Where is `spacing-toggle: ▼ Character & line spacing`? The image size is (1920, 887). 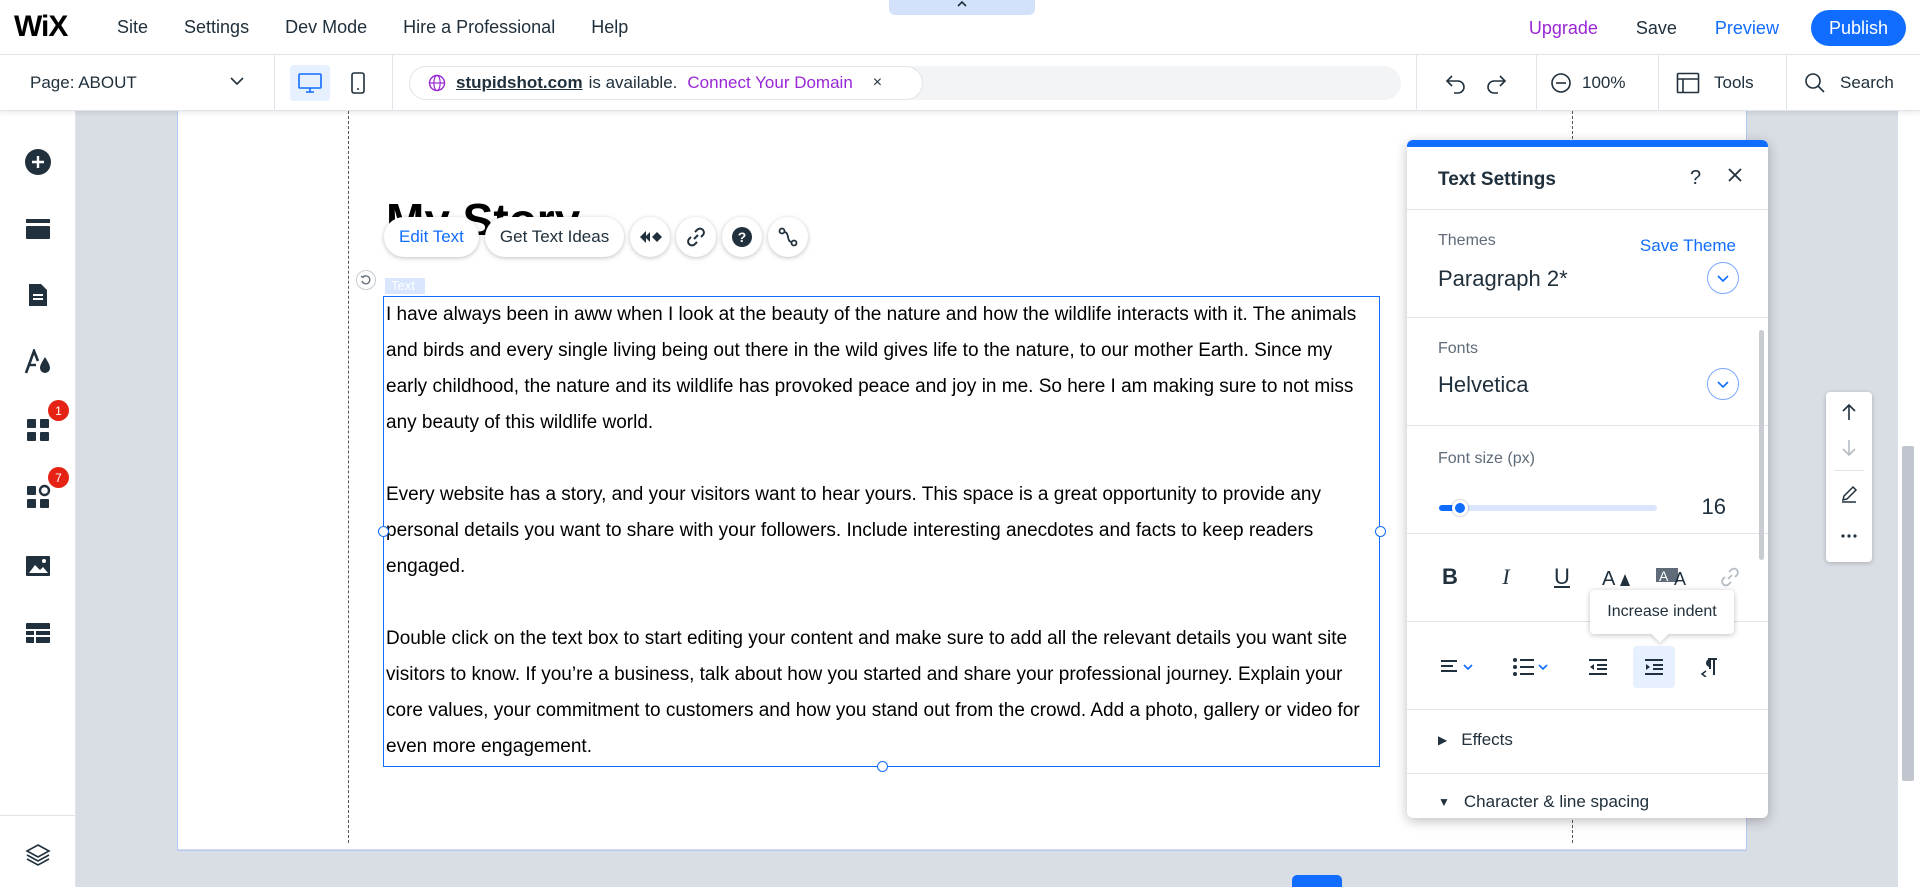 spacing-toggle: ▼ Character & line spacing is located at coordinates (1543, 802).